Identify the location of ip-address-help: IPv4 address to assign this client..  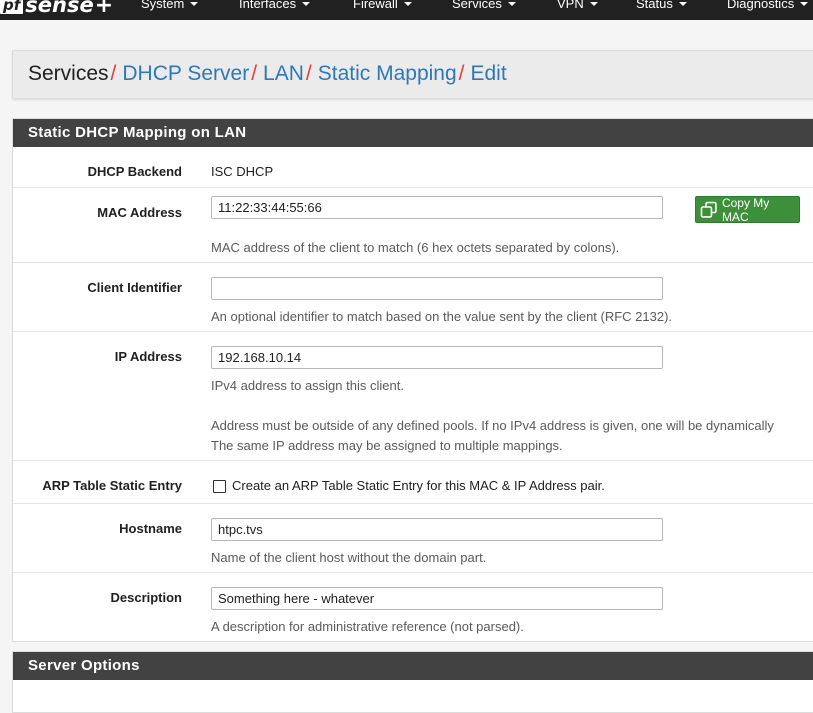
(307, 385).